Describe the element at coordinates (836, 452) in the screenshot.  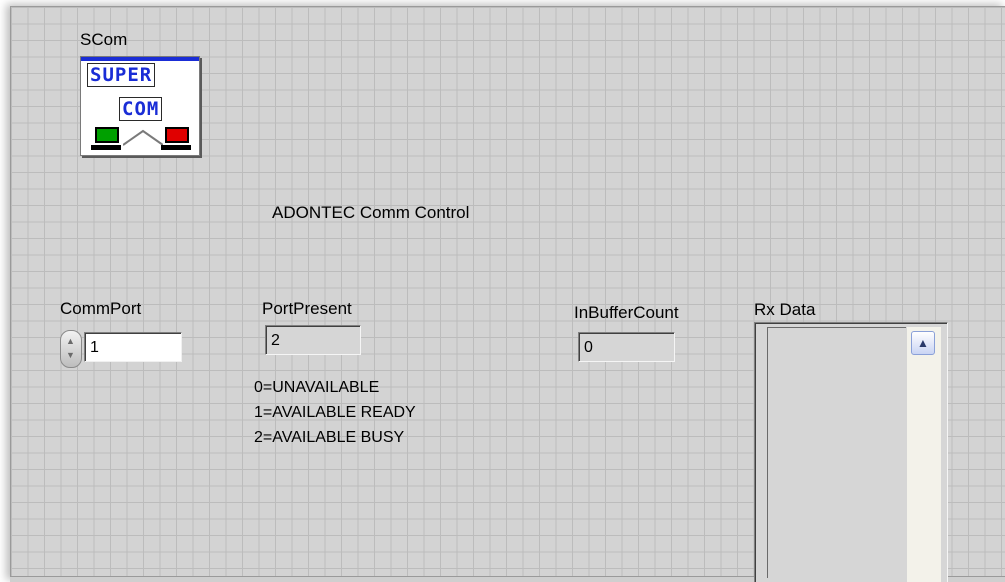
I see `rxdata-text-area` at that location.